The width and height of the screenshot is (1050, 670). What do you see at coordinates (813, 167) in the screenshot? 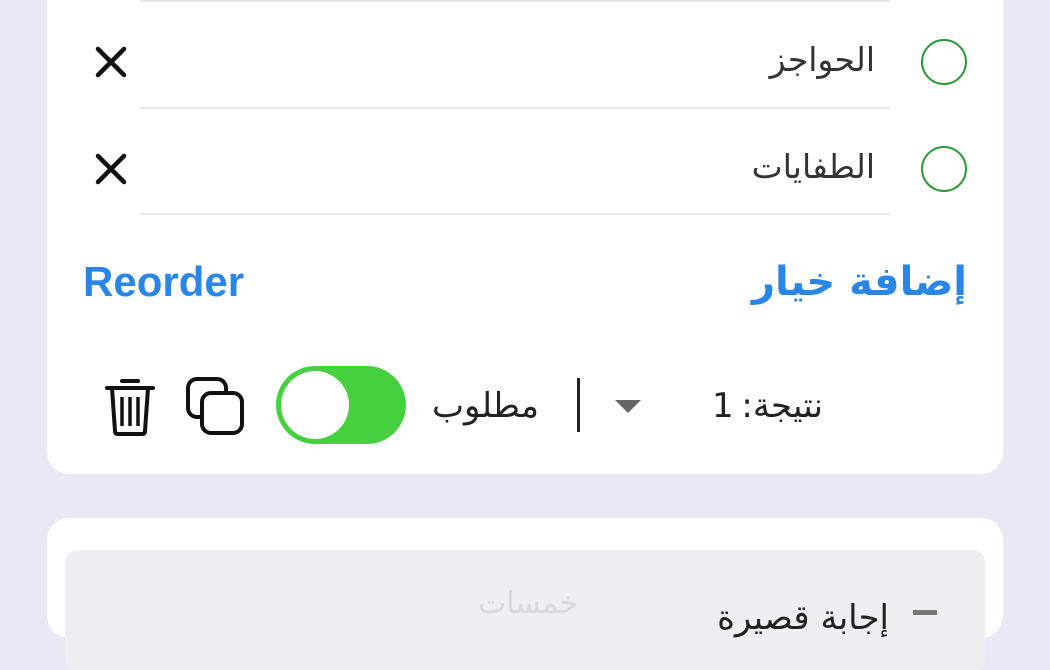
I see `option-label: الطفايات` at bounding box center [813, 167].